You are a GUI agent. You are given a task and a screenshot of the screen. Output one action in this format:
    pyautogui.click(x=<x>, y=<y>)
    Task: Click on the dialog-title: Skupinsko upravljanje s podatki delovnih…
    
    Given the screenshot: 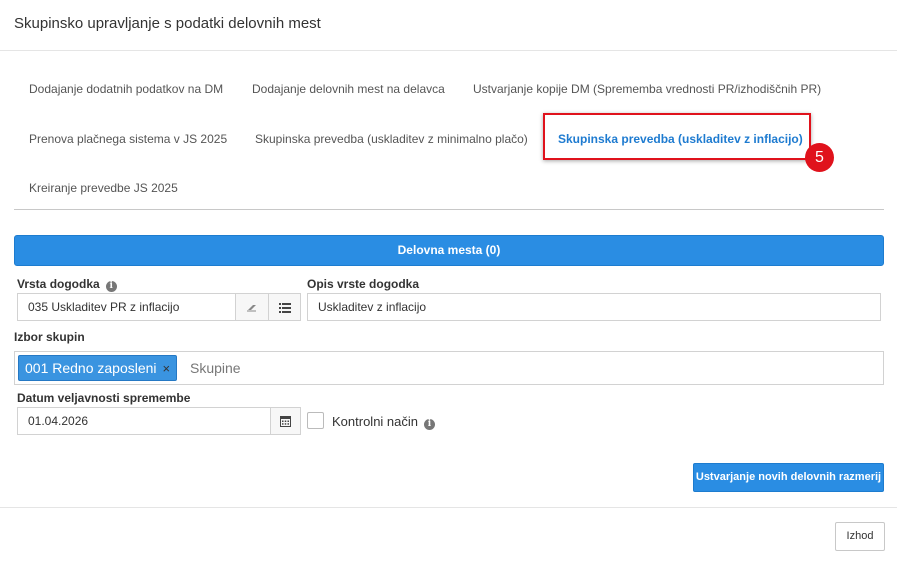 What is the action you would take?
    pyautogui.click(x=167, y=23)
    